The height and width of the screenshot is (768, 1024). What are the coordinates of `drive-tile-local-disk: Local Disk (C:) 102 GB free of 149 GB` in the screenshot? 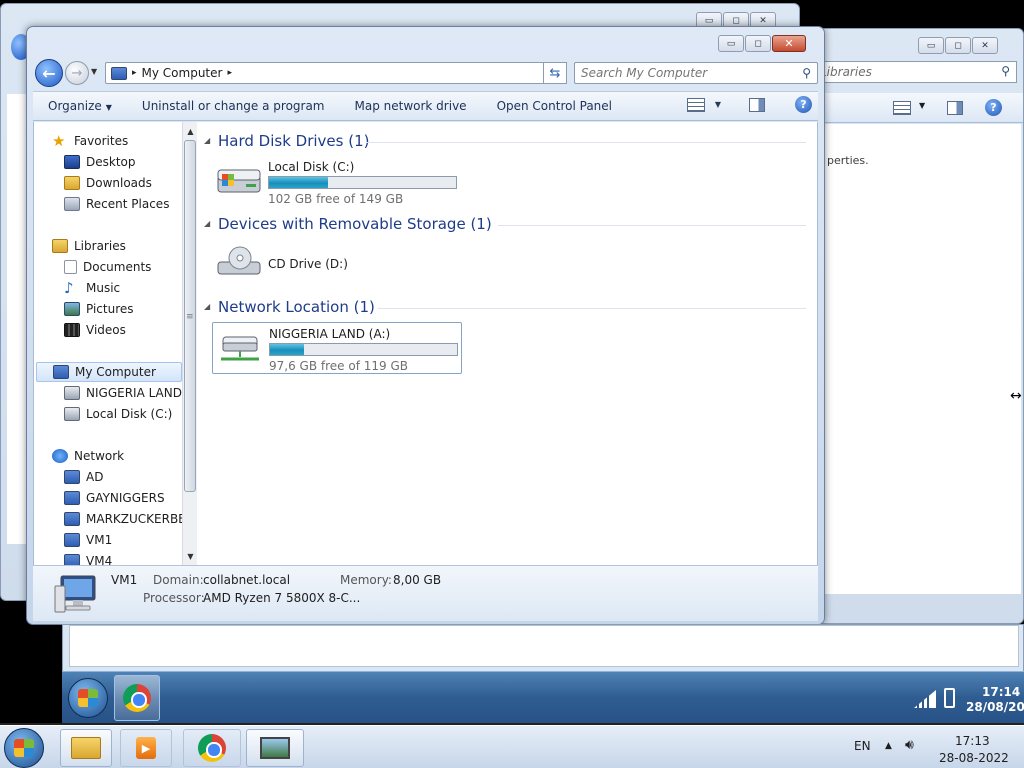 It's located at (337, 182).